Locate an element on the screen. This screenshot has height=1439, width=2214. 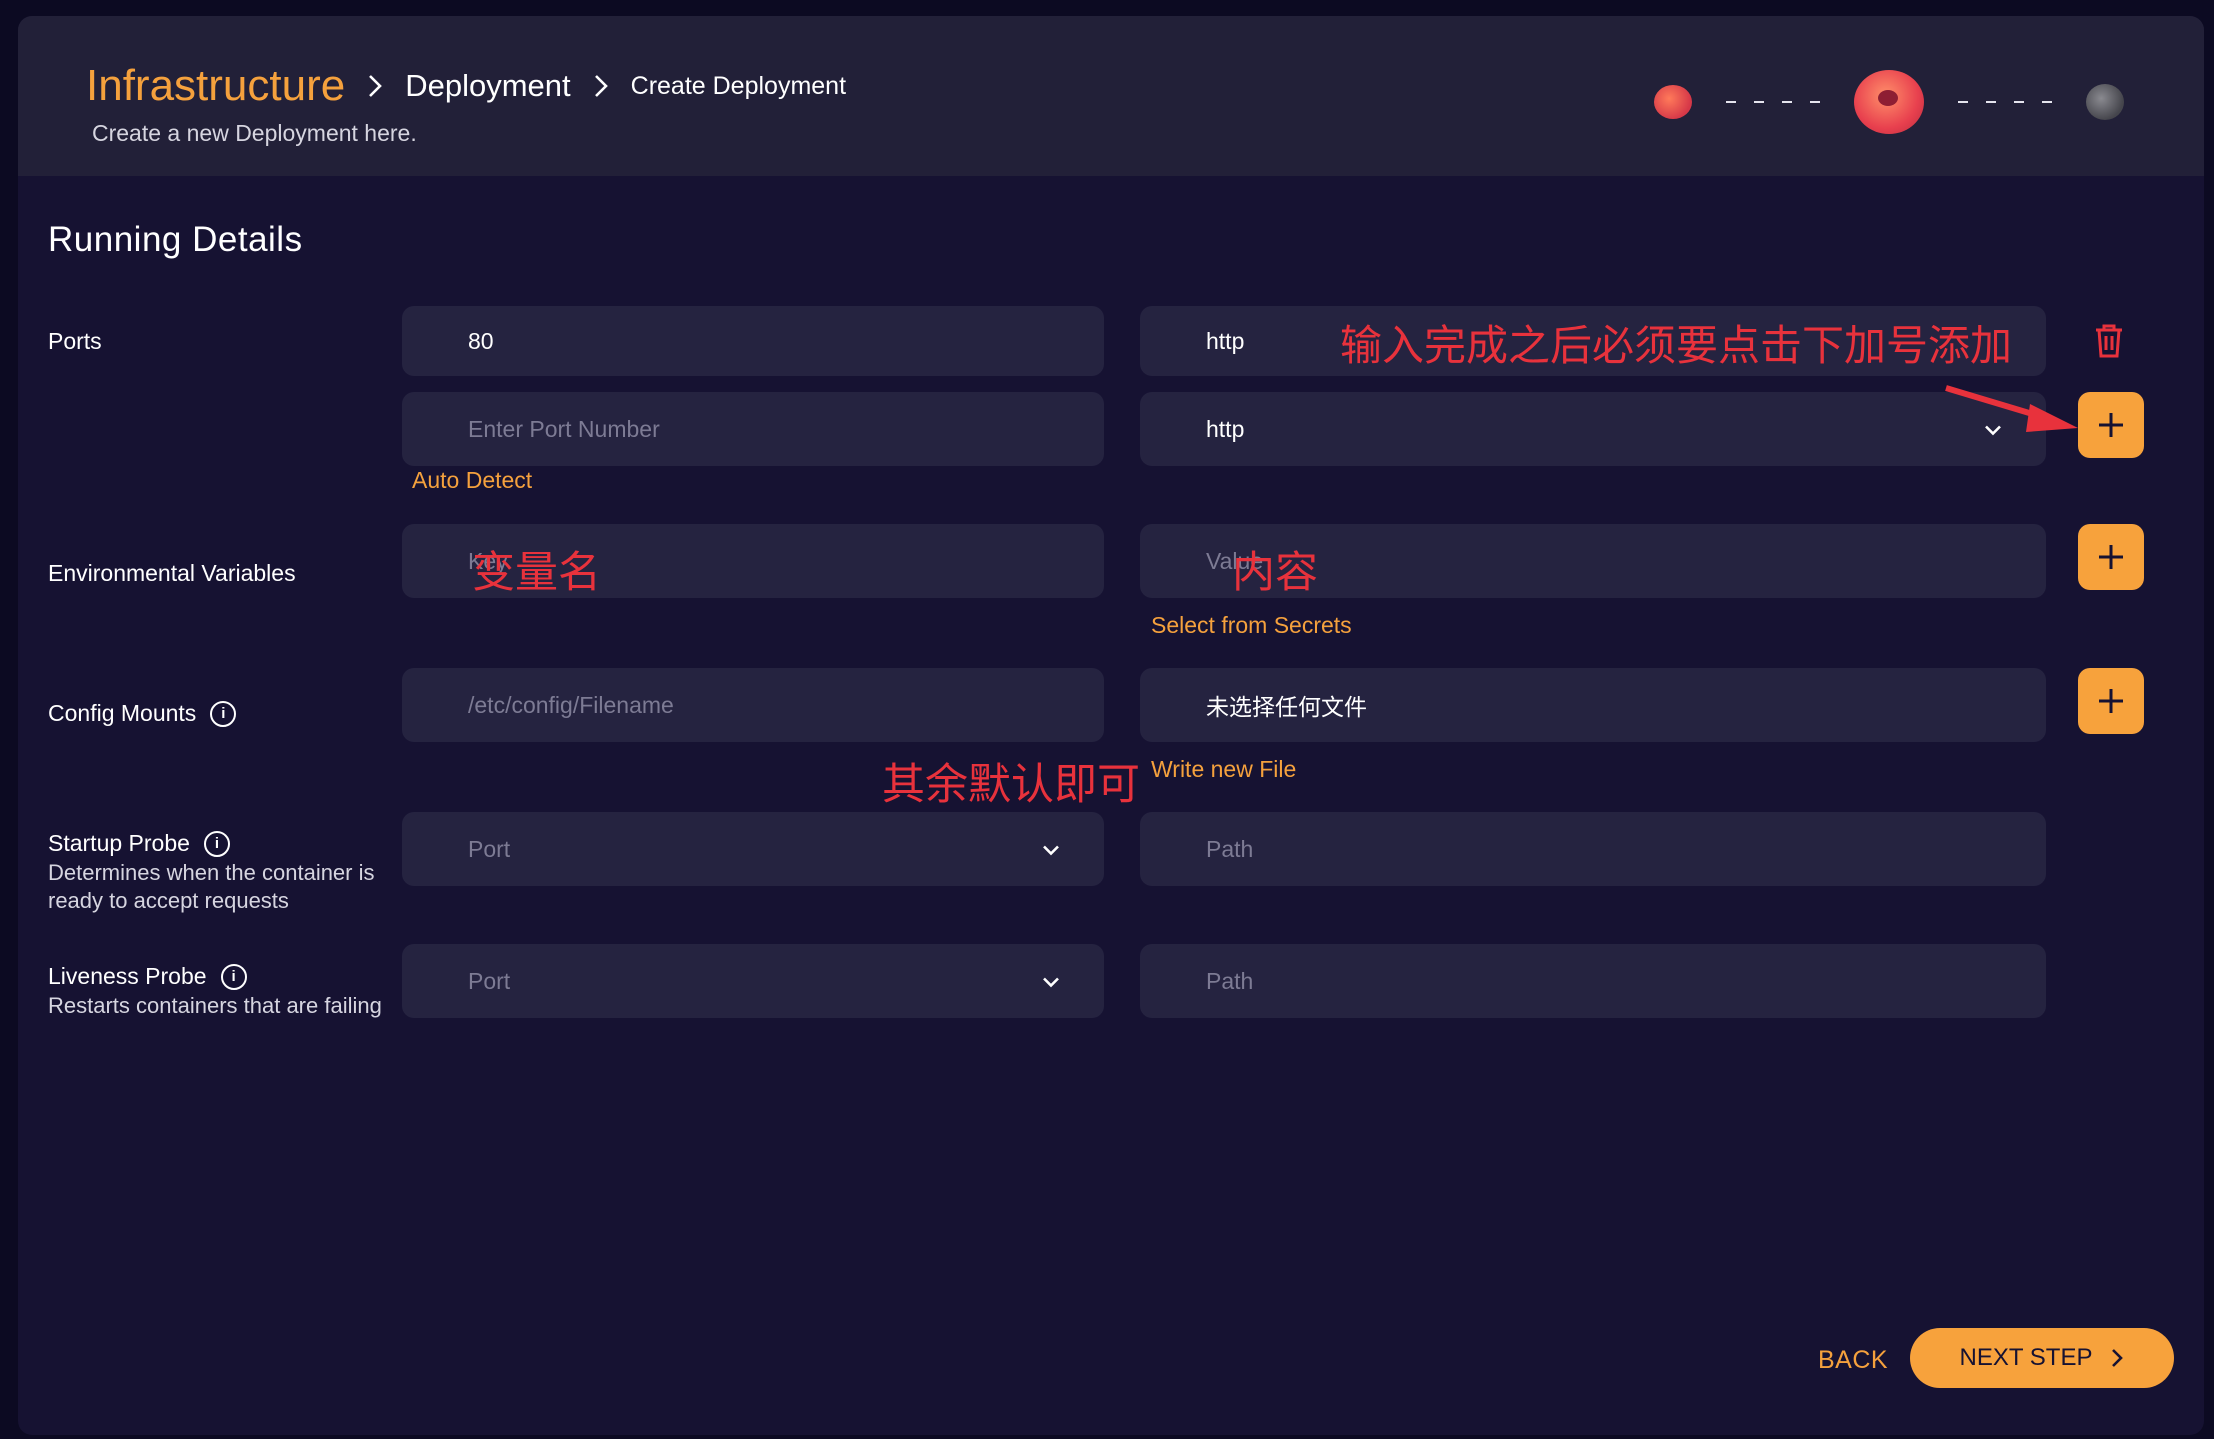
breadcrumb-deployment: Deployment is located at coordinates (487, 86).